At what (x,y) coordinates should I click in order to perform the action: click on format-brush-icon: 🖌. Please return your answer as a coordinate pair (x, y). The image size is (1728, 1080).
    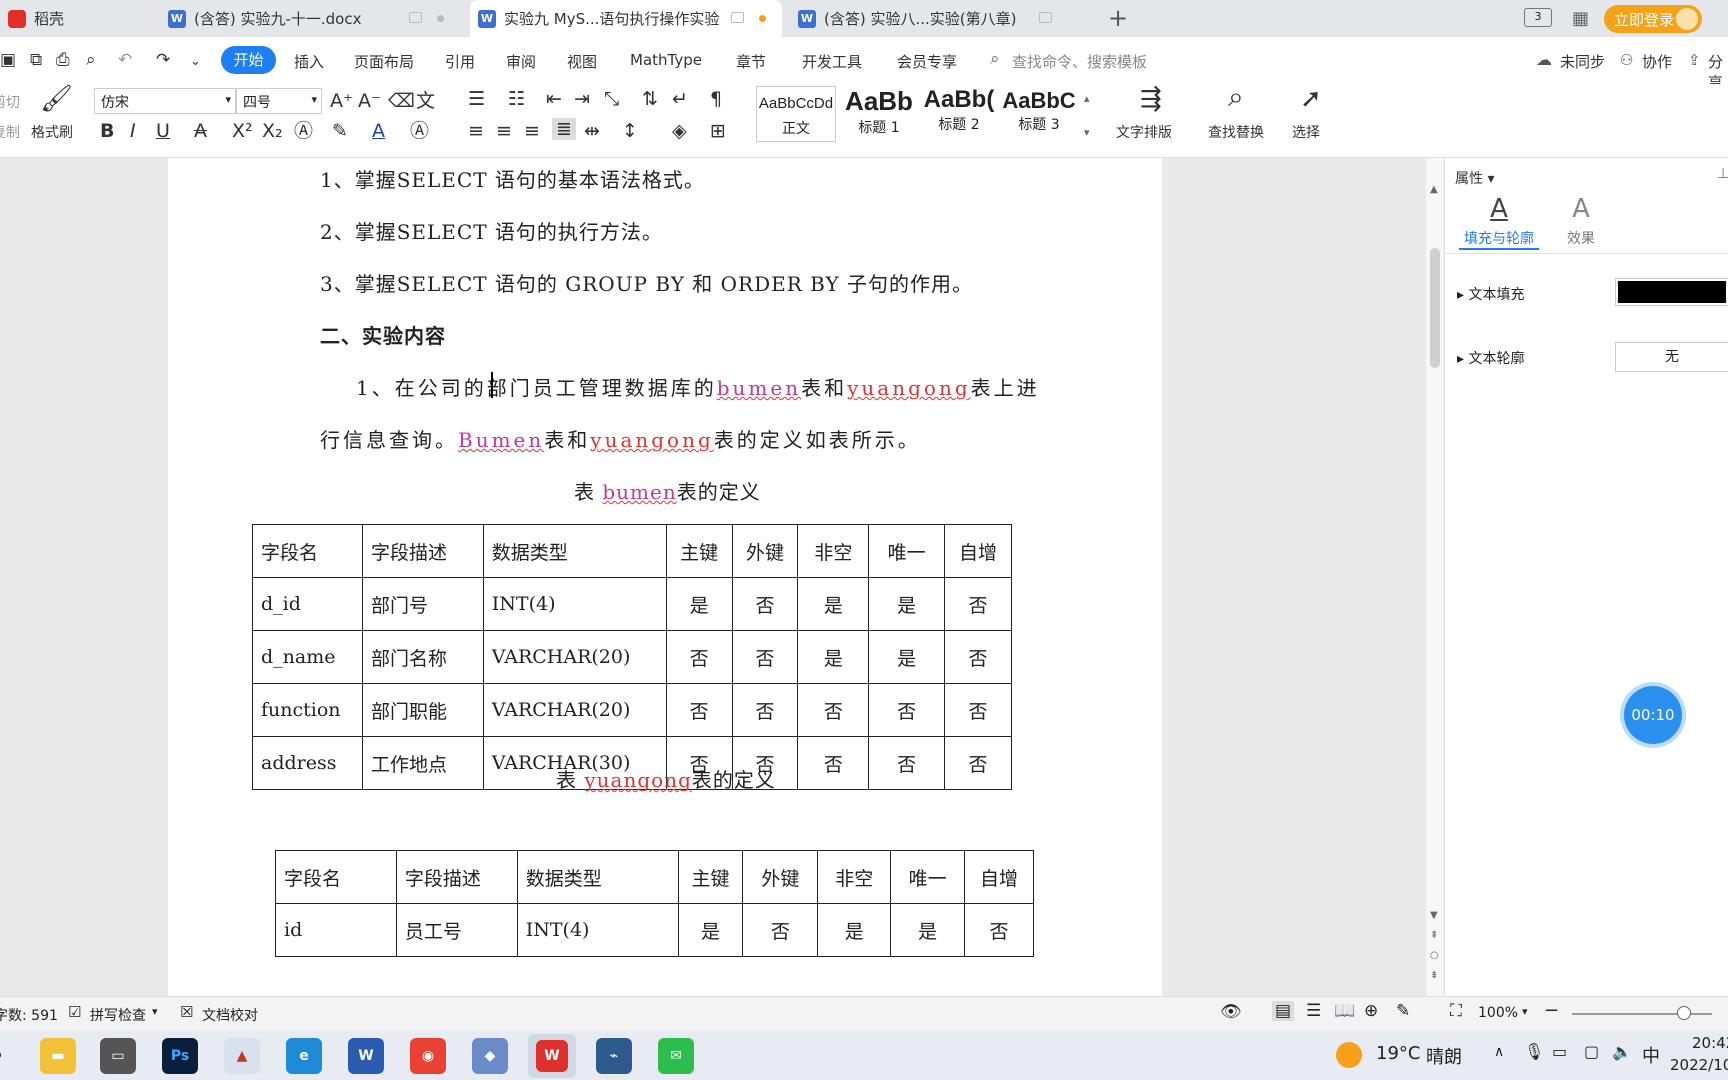
    Looking at the image, I should click on (56, 99).